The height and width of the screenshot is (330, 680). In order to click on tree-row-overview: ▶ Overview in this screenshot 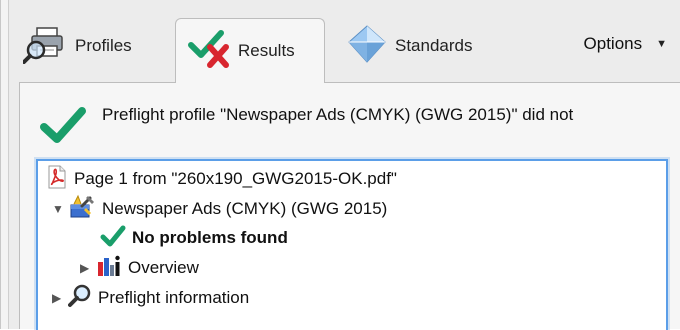, I will do `click(139, 268)`.